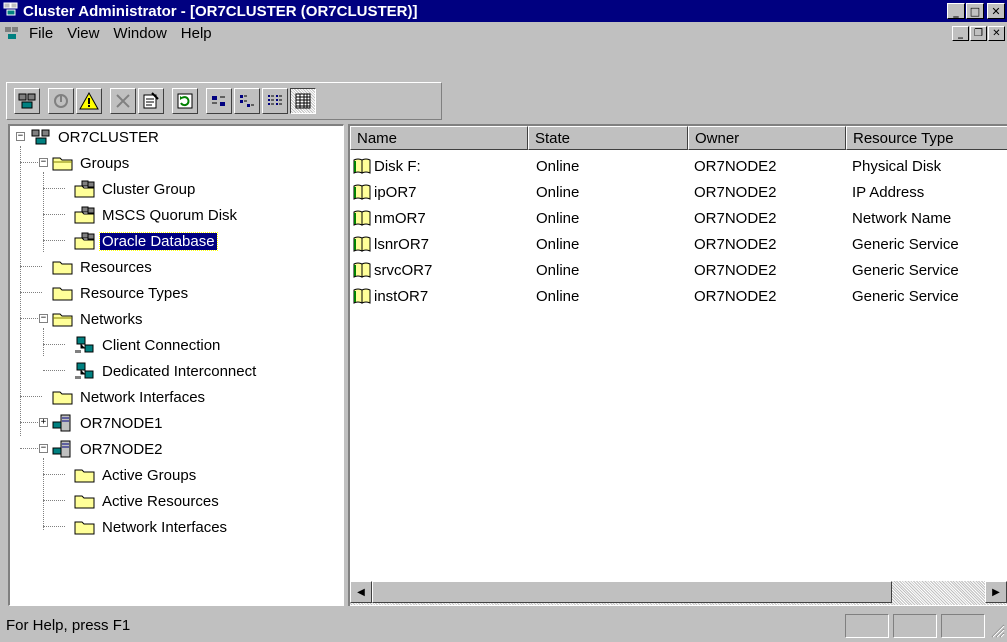  I want to click on large-icons-button, so click(219, 101).